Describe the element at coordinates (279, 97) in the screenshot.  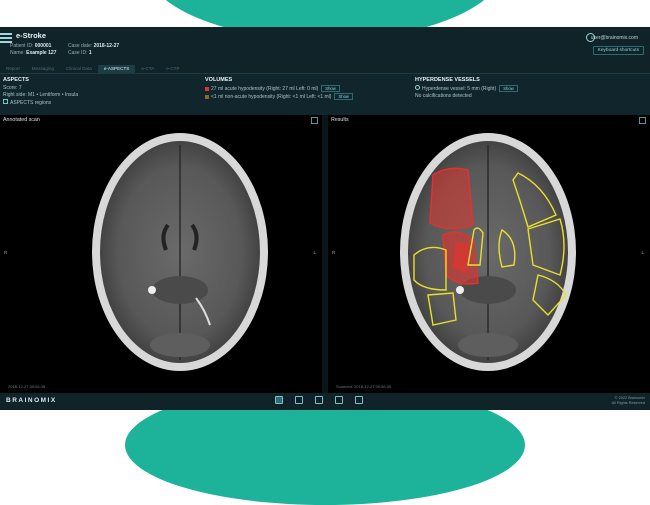
I see `nonacute-volume-row: <1 ml non-acute hypodensity (Right` at that location.